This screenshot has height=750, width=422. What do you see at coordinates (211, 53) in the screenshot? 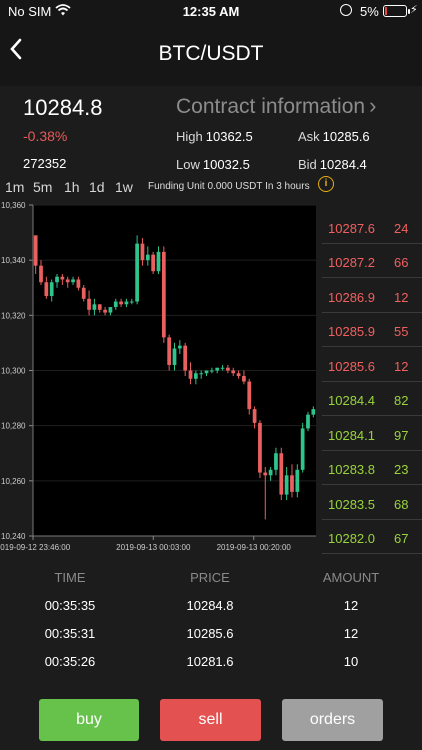
I see `page-title: BTC/USDT` at bounding box center [211, 53].